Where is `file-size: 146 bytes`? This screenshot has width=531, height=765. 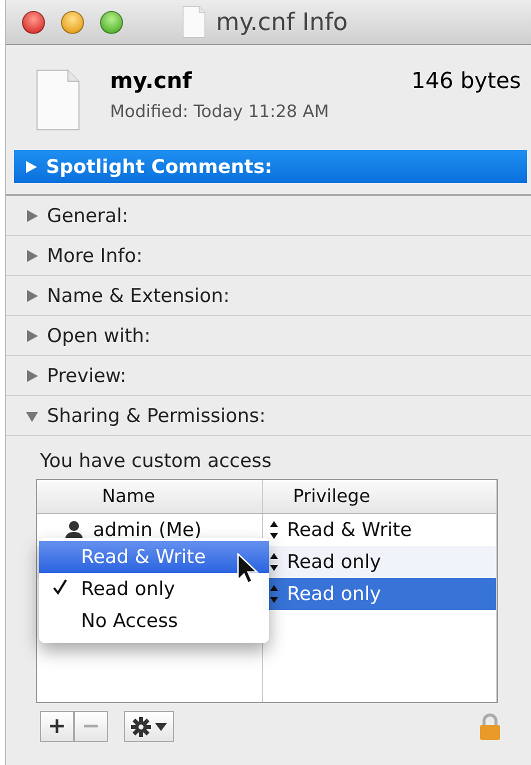
file-size: 146 bytes is located at coordinates (466, 81).